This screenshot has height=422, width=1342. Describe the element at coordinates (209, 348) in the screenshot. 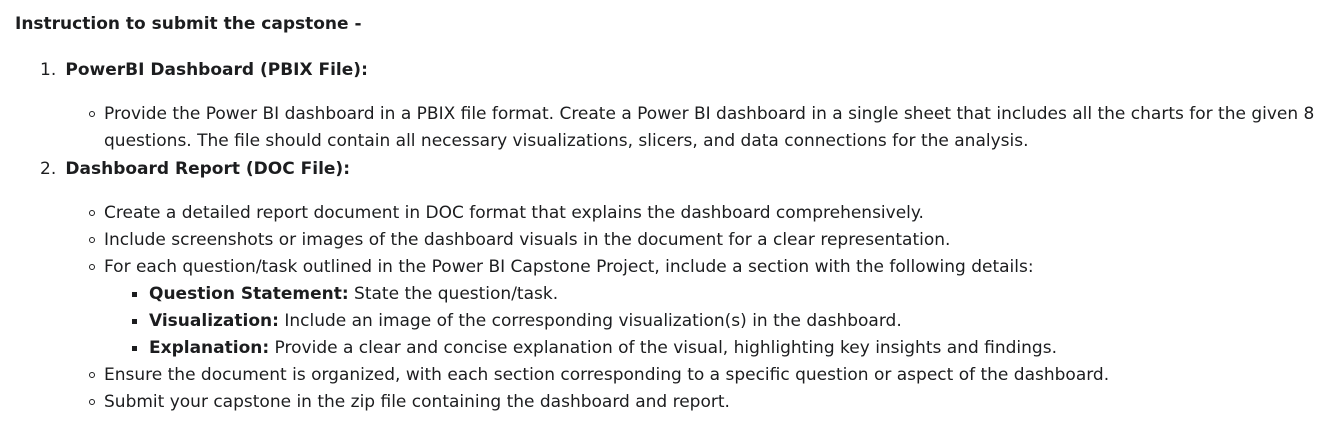

I see `sub-bullet-label: Explanation:` at that location.